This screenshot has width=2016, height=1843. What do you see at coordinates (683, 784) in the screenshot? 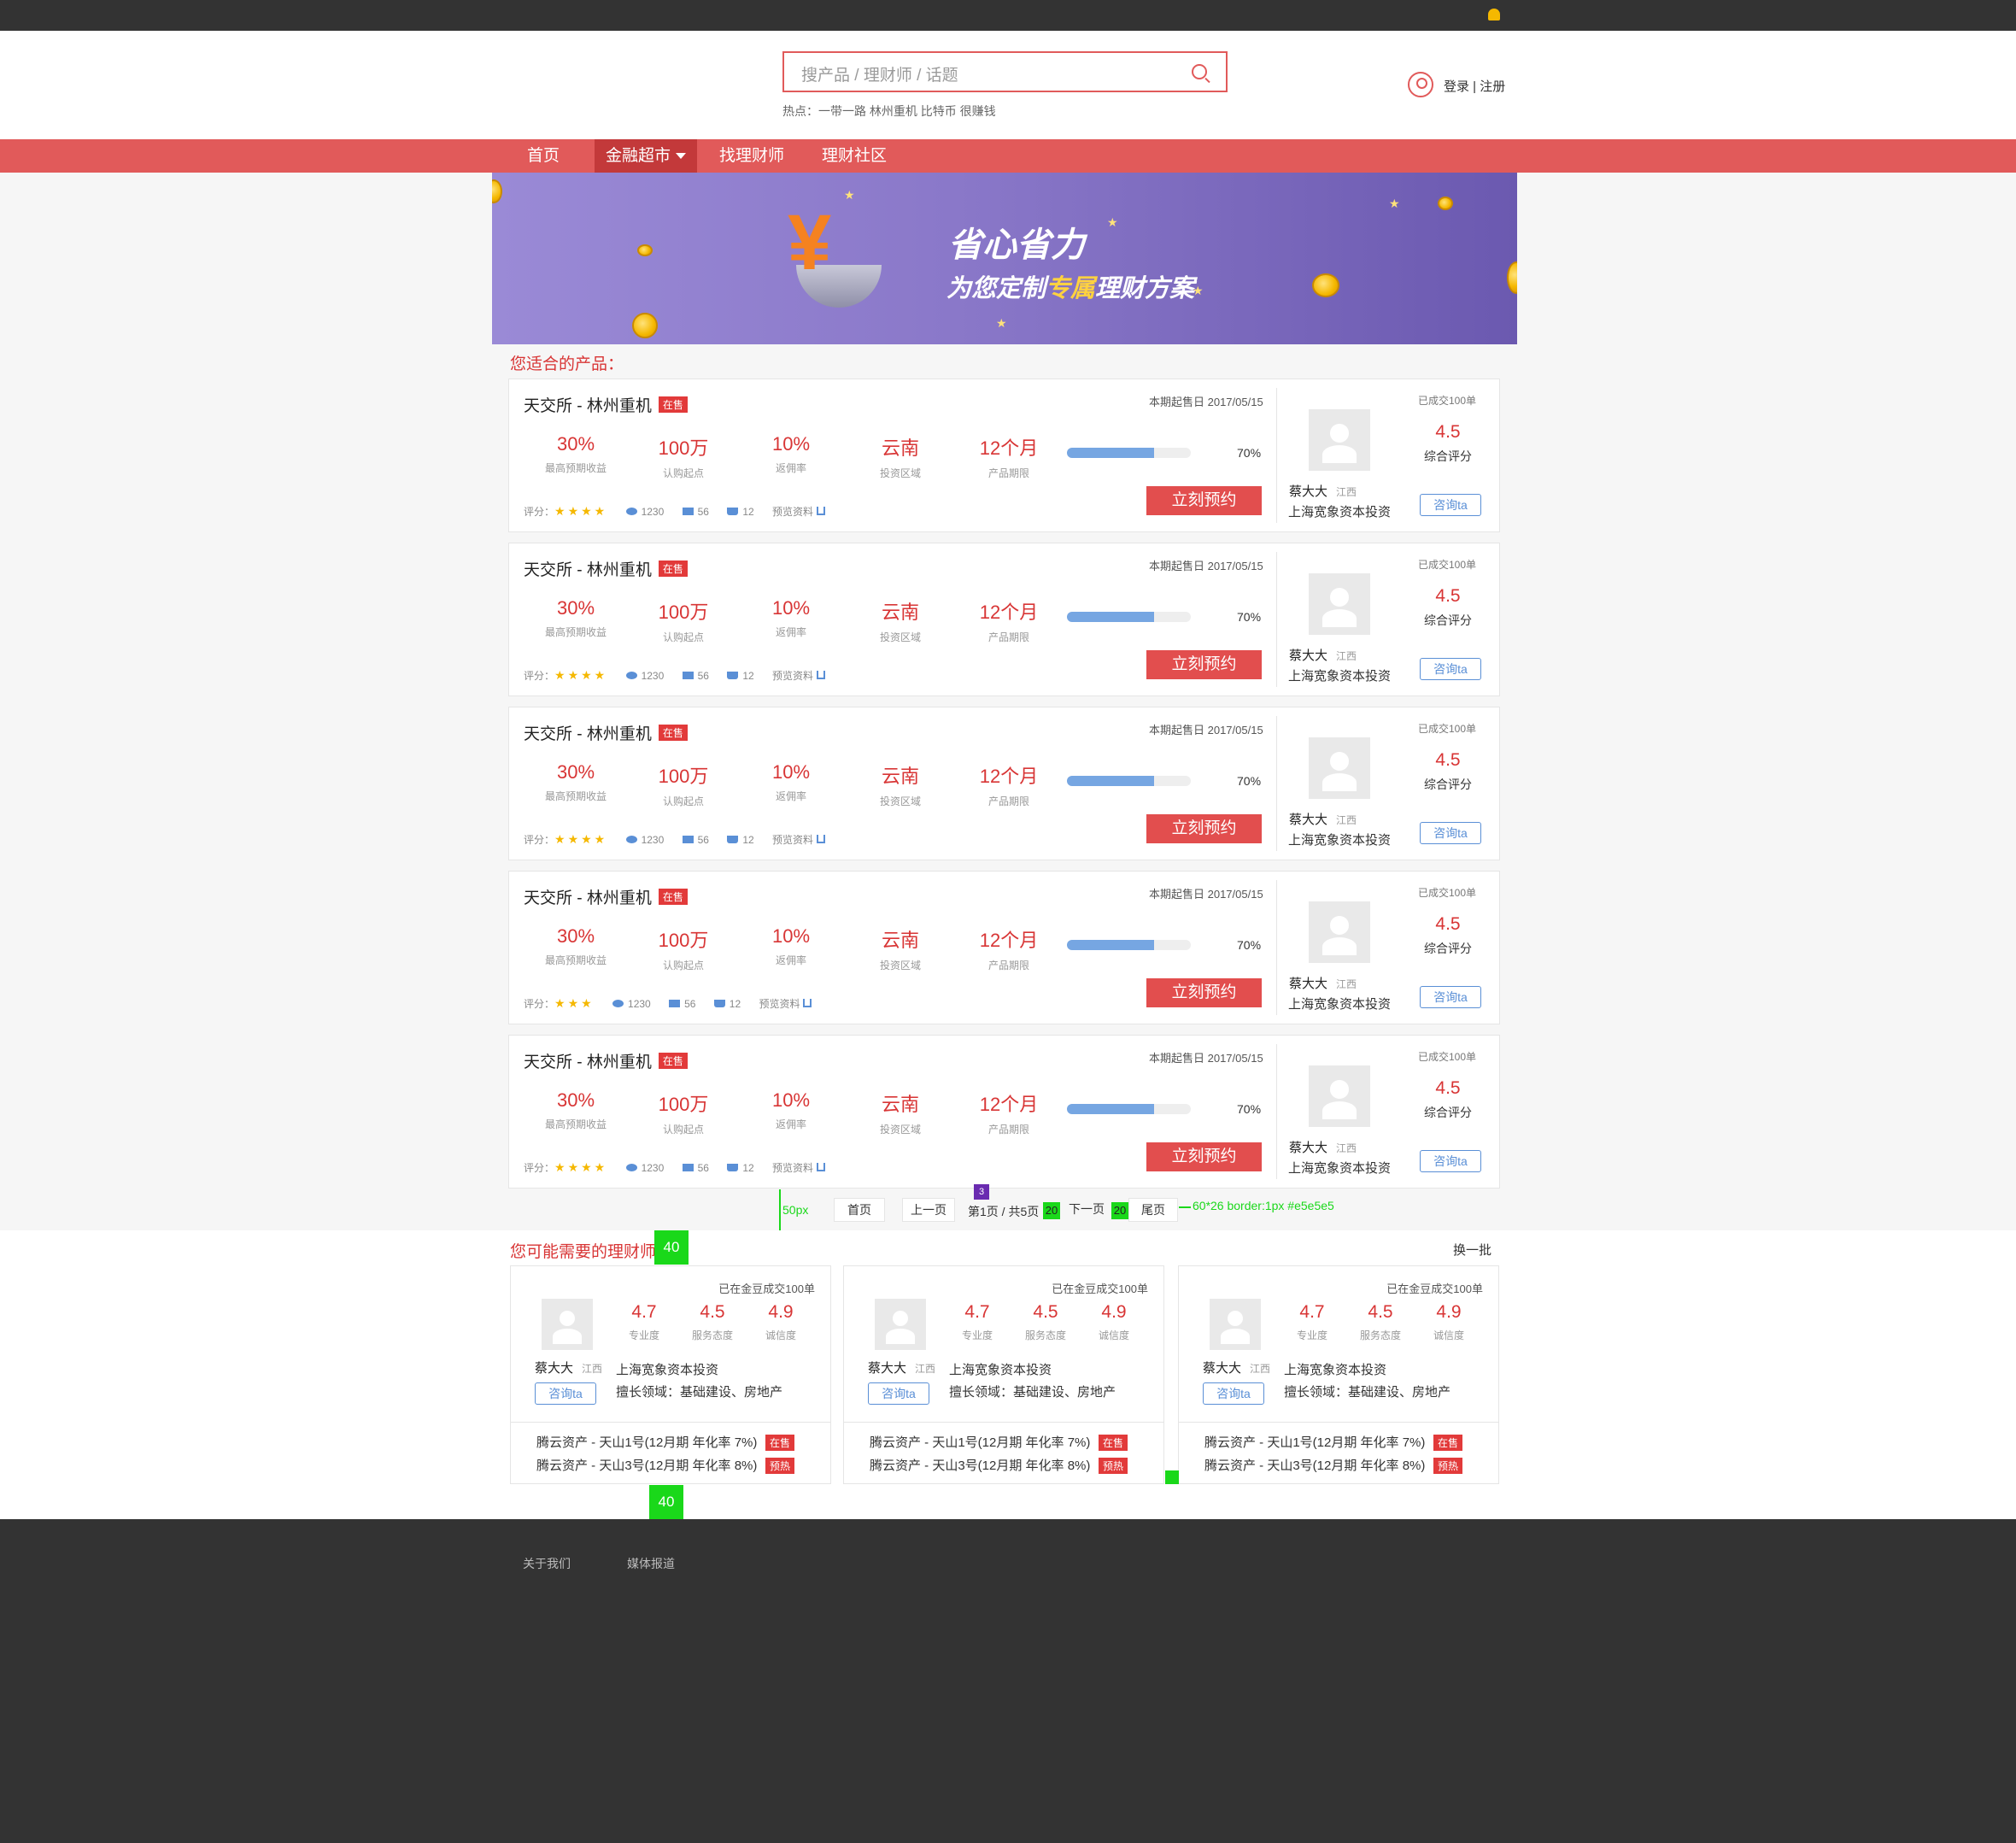
I see `product-stat: 100万 认购起点` at bounding box center [683, 784].